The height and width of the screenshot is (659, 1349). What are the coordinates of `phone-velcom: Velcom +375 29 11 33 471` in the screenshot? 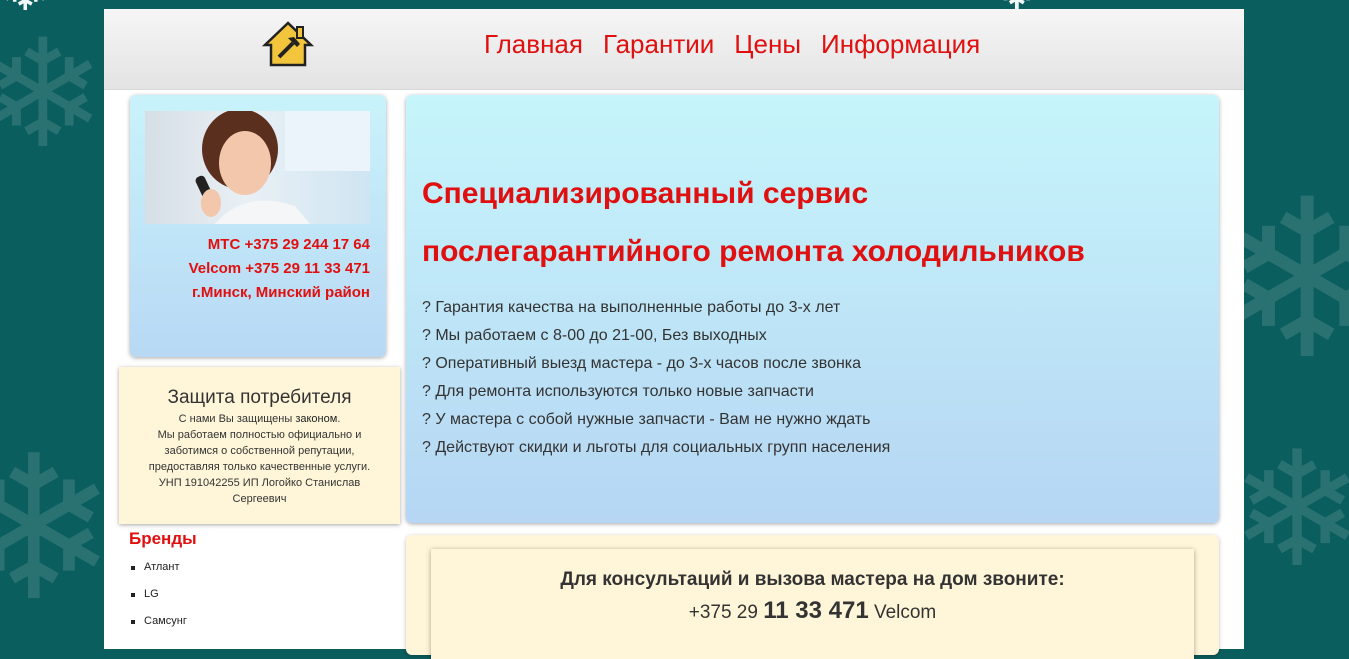 It's located at (279, 269).